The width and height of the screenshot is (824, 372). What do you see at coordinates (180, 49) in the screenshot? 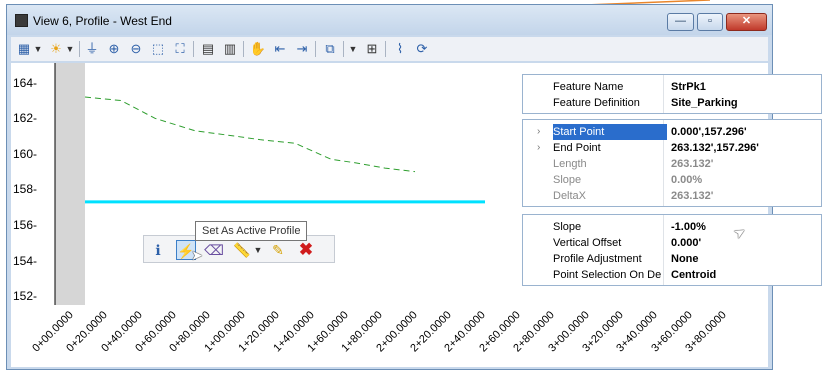
I see `fit-view-icon: ⛶` at bounding box center [180, 49].